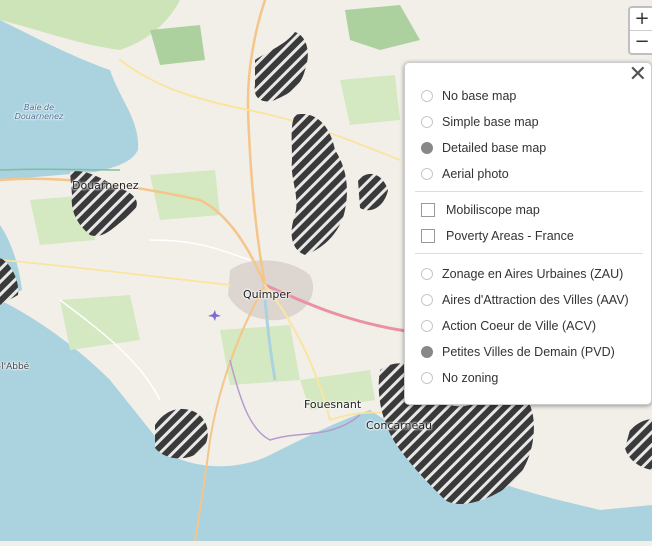  I want to click on base-map-option-none: No base map, so click(468, 96).